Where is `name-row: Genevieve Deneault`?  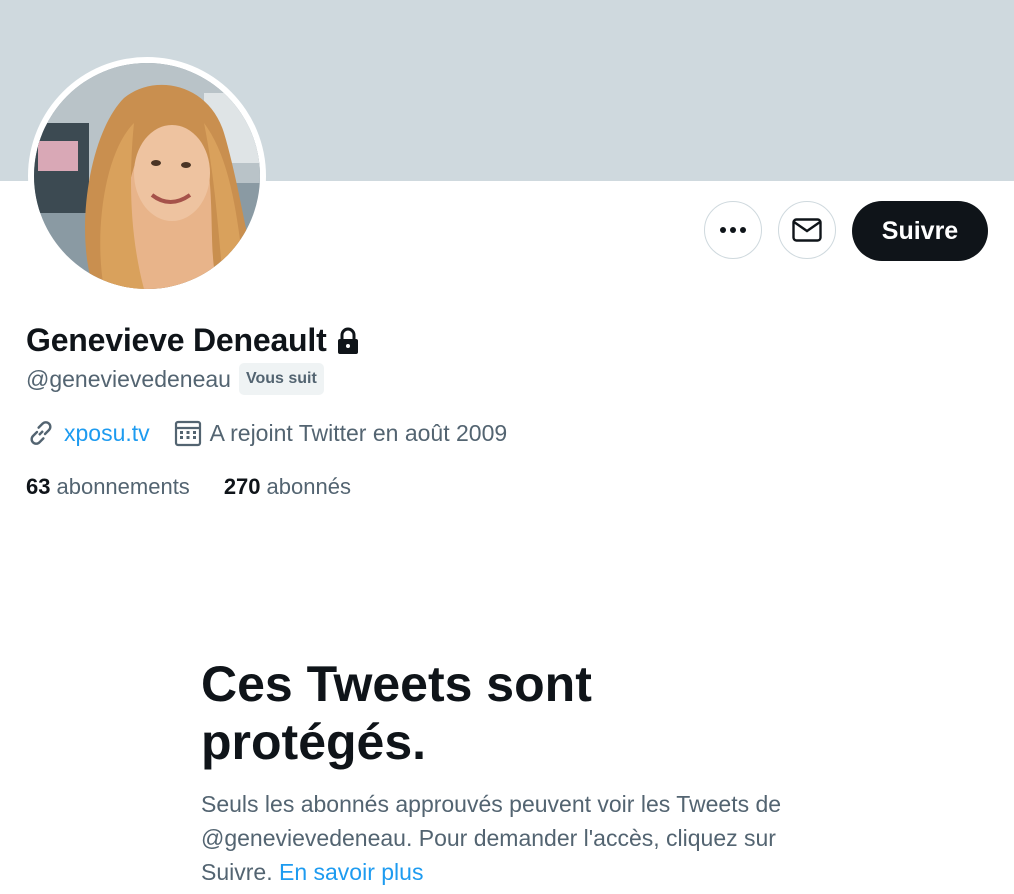 name-row: Genevieve Deneault is located at coordinates (194, 340).